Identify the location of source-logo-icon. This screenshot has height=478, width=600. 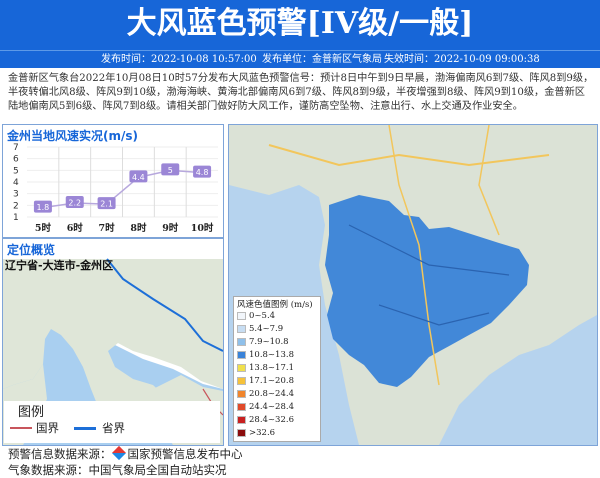
(118, 453).